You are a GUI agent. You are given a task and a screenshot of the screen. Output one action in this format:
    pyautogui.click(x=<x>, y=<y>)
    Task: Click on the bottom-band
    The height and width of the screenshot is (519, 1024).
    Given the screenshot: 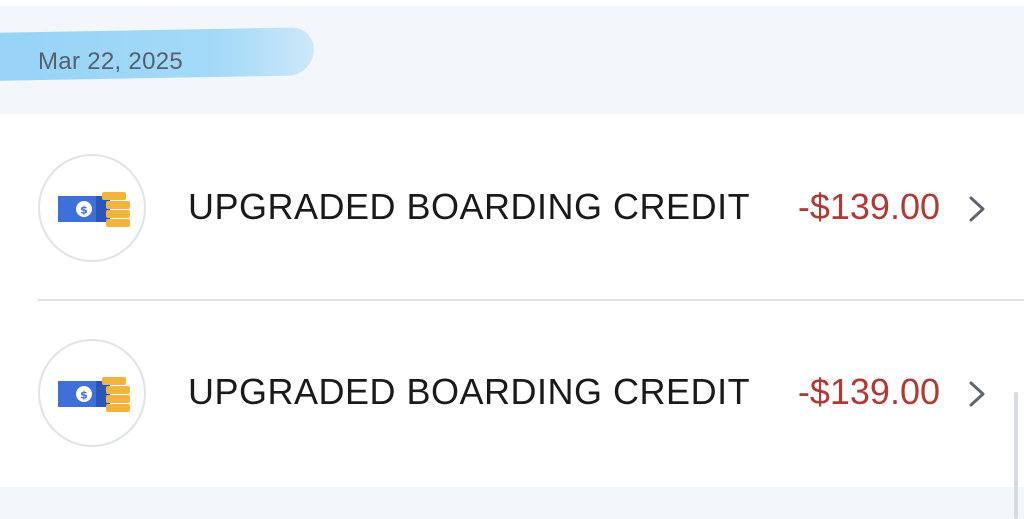 What is the action you would take?
    pyautogui.click(x=512, y=503)
    